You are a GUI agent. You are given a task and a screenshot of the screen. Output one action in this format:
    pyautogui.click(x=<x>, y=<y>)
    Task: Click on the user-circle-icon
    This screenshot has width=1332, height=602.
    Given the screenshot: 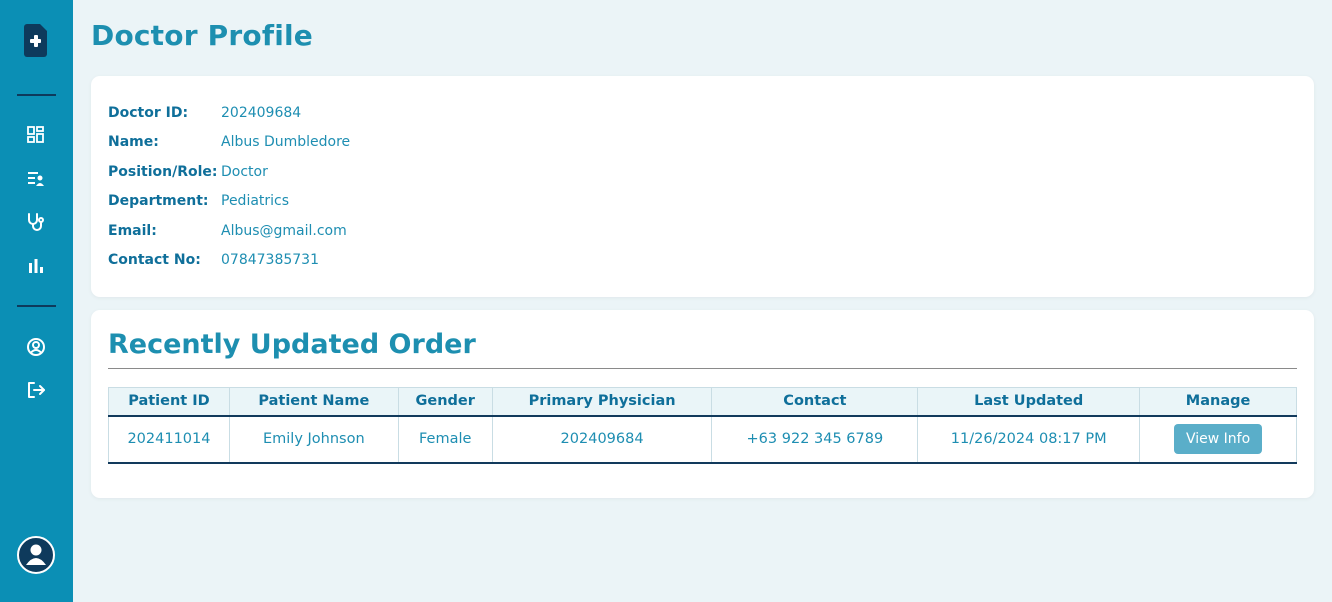 What is the action you would take?
    pyautogui.click(x=36, y=347)
    